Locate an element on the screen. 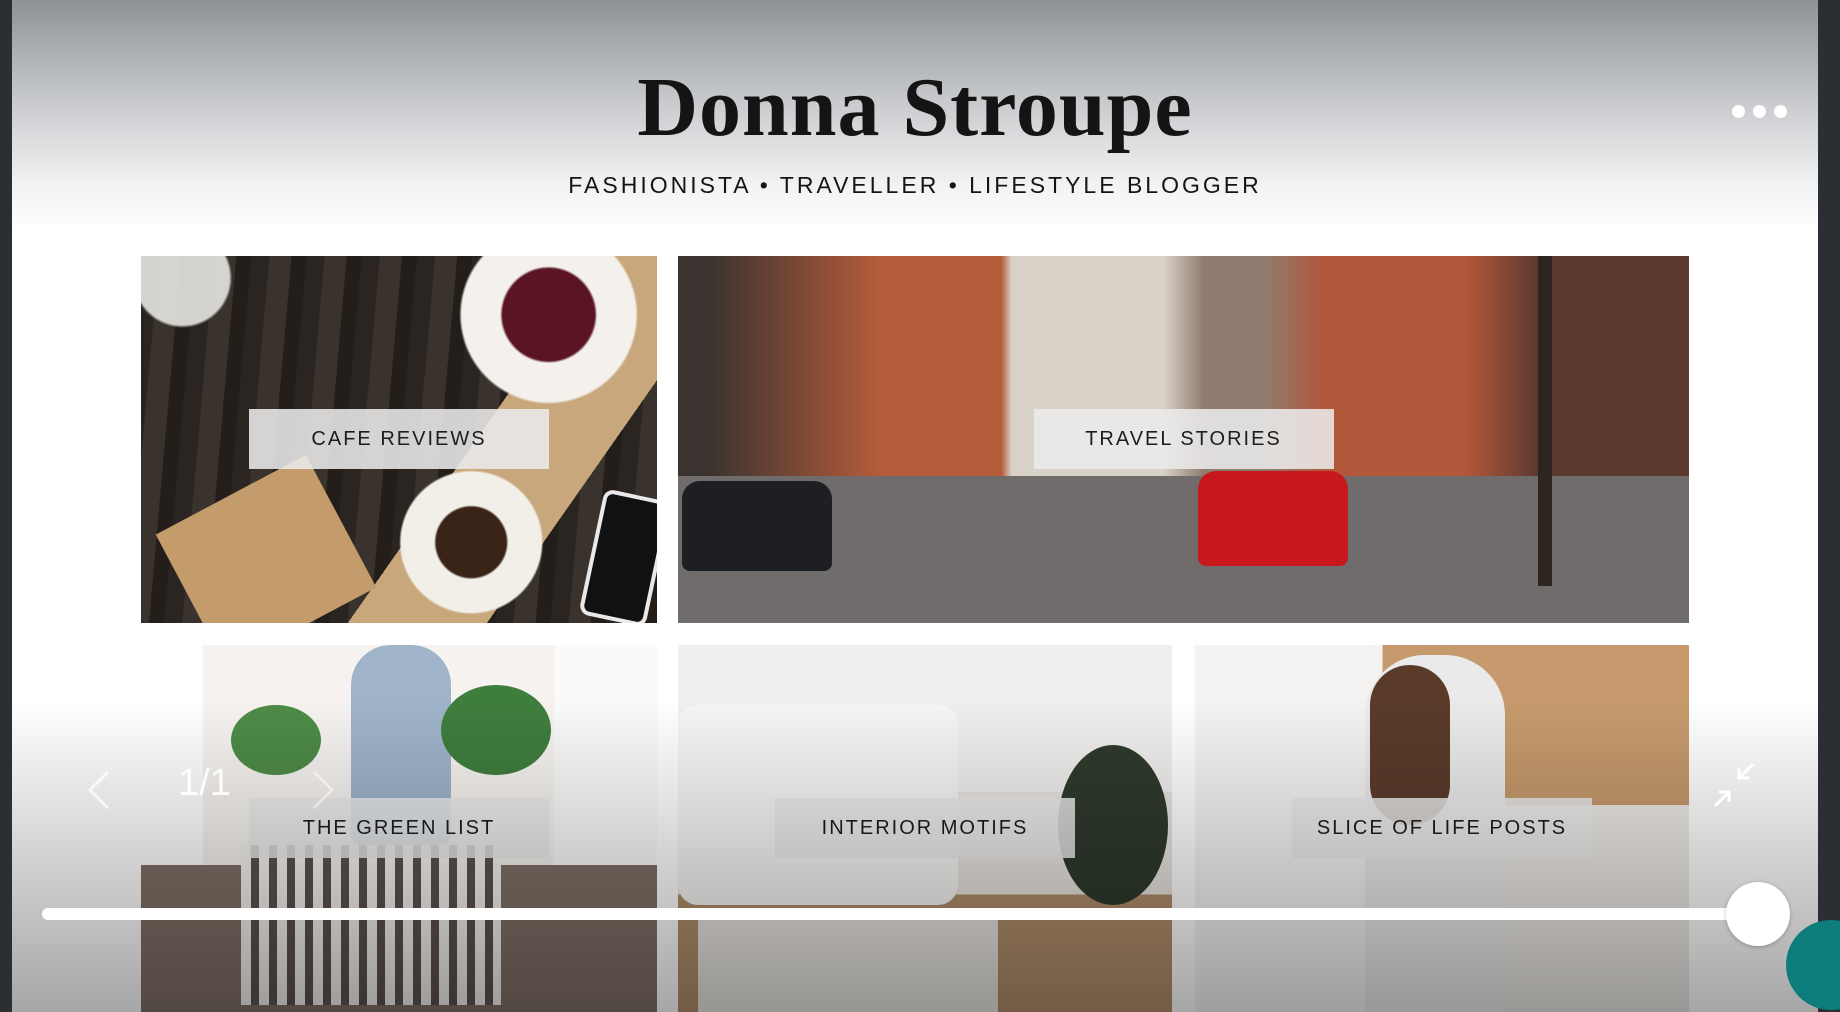  slide-counter: 1/1 is located at coordinates (204, 783).